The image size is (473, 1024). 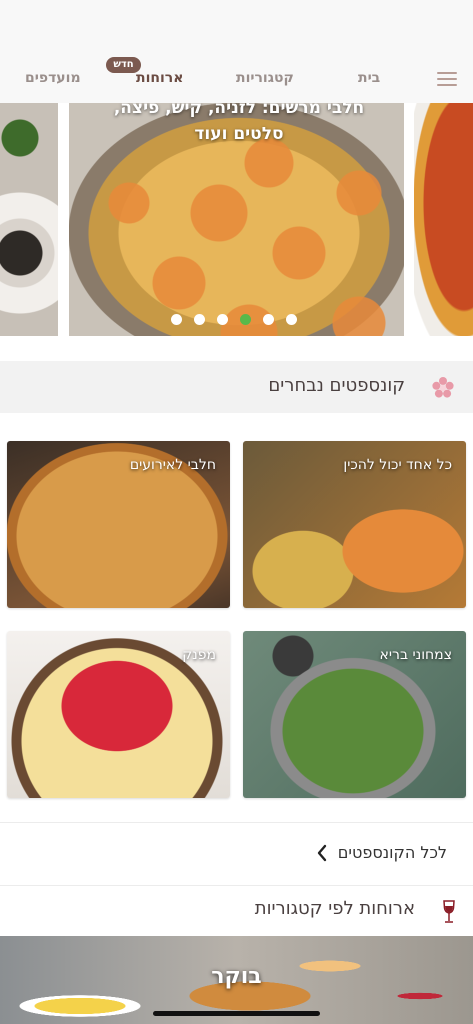 I want to click on carousel-slide-previous, so click(x=29, y=219).